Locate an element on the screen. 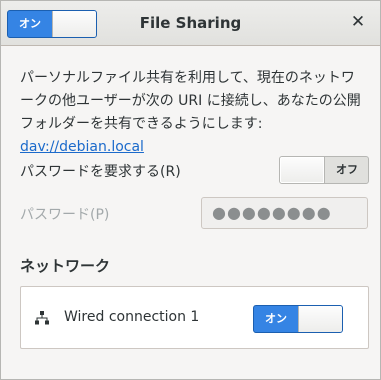 The height and width of the screenshot is (380, 381). close-button: ✕ is located at coordinates (358, 22).